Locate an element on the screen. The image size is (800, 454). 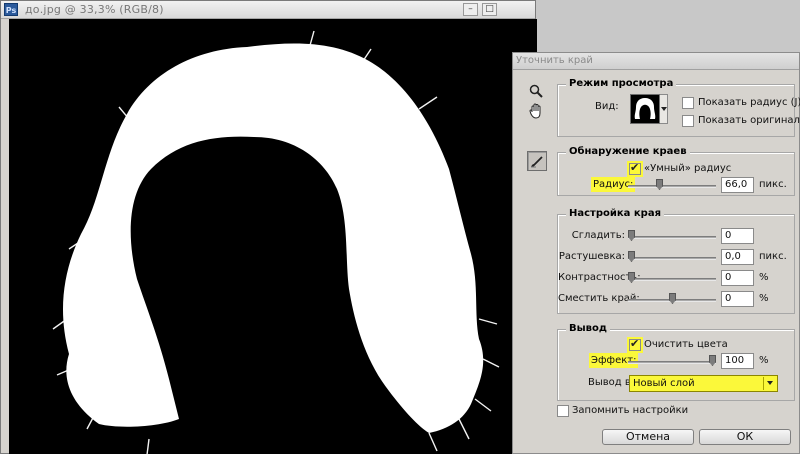
show-radius-label: Показать радиус (J) is located at coordinates (749, 102).